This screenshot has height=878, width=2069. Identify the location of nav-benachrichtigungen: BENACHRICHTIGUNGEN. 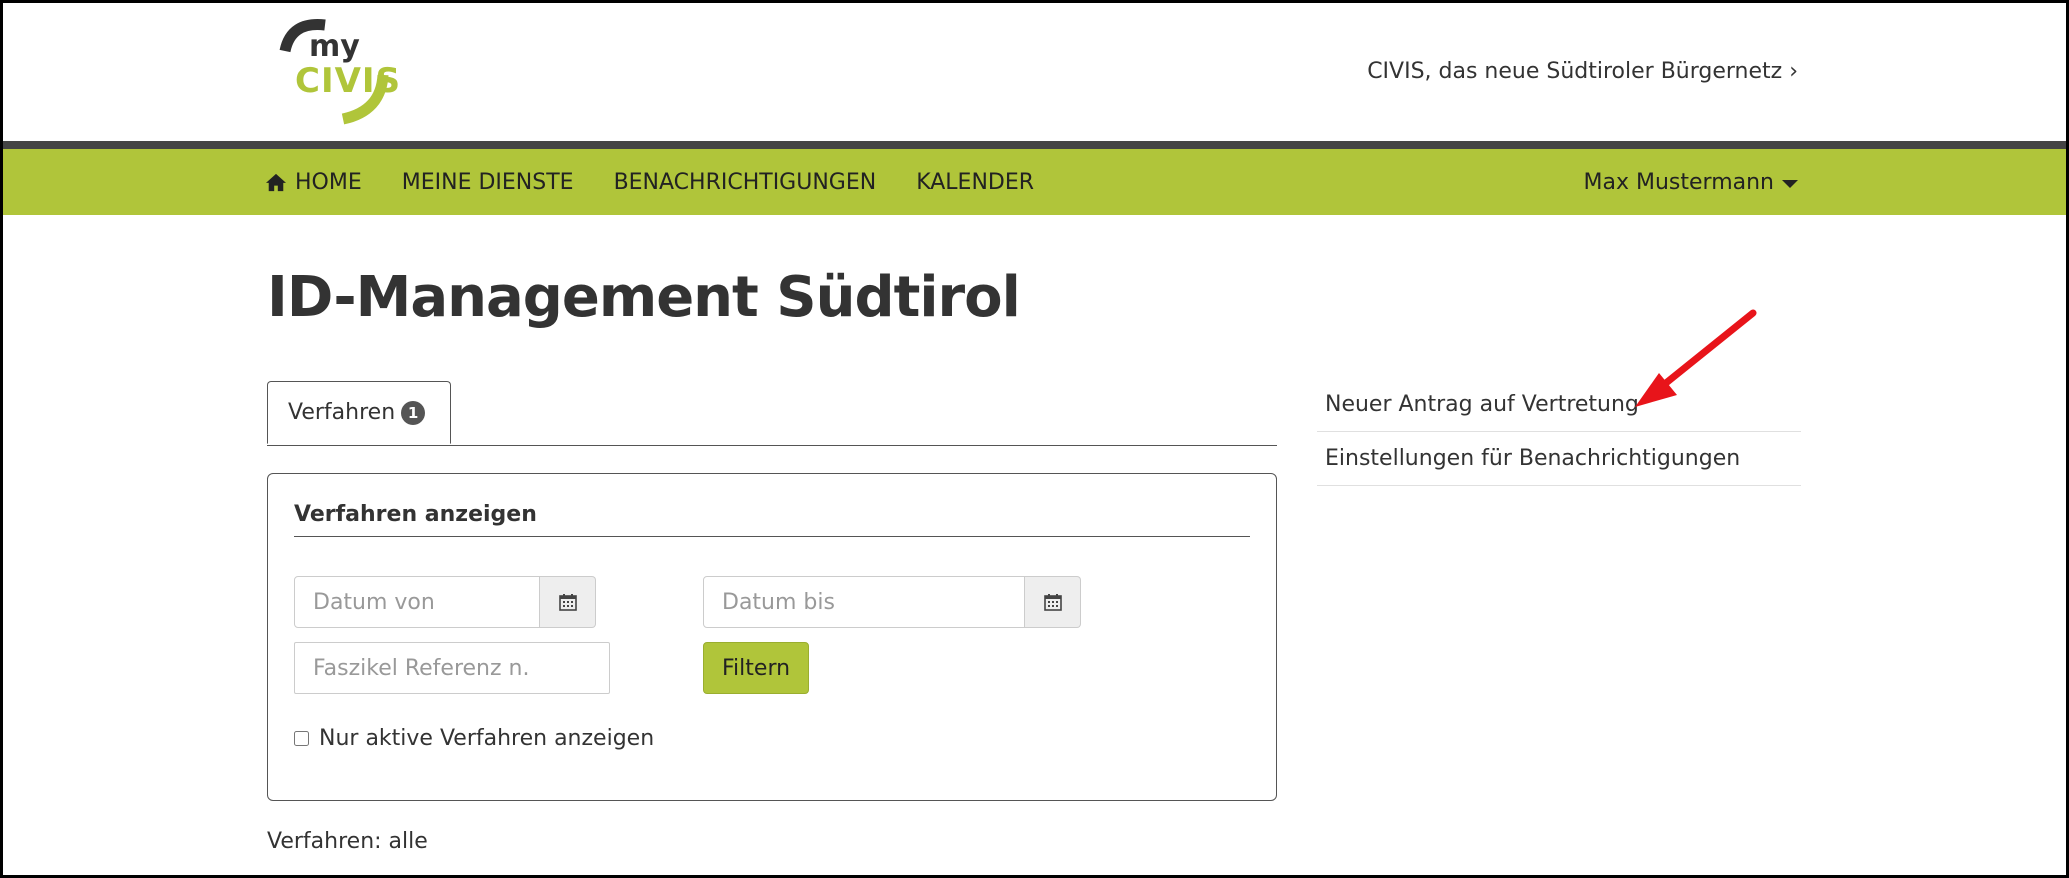
(745, 182).